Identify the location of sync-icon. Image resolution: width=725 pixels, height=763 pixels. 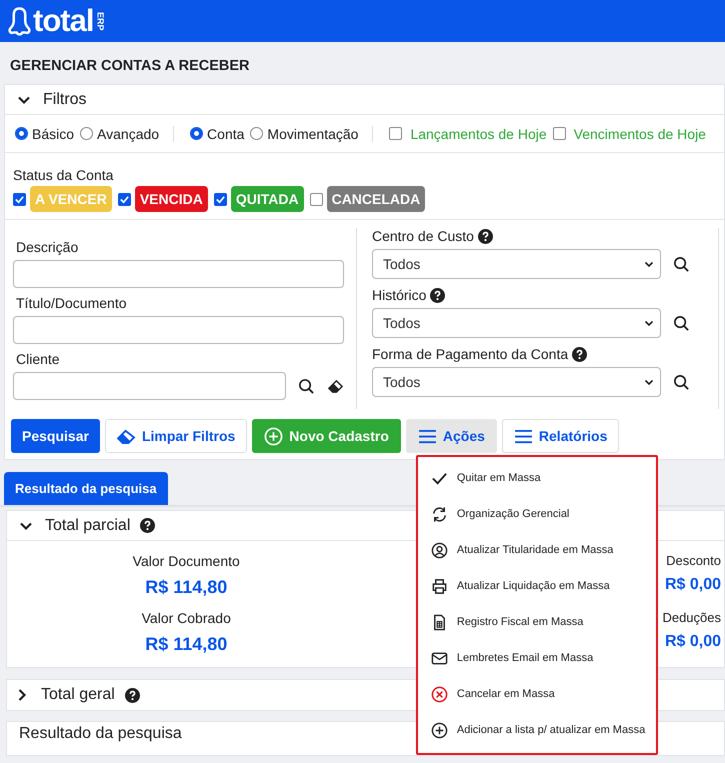
(439, 514).